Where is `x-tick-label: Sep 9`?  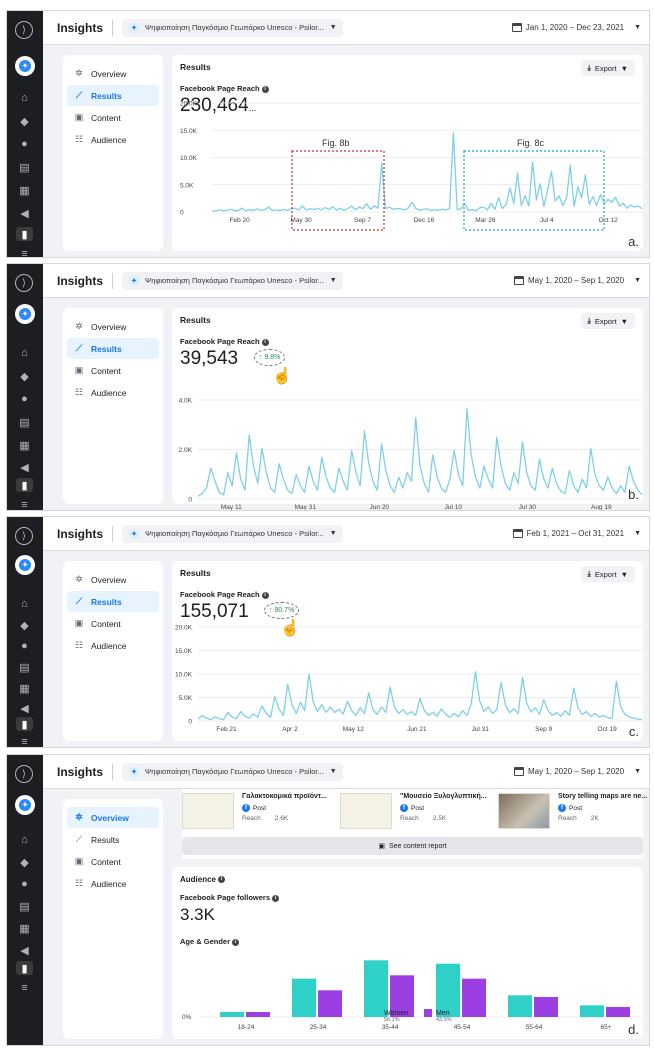 x-tick-label: Sep 9 is located at coordinates (543, 729).